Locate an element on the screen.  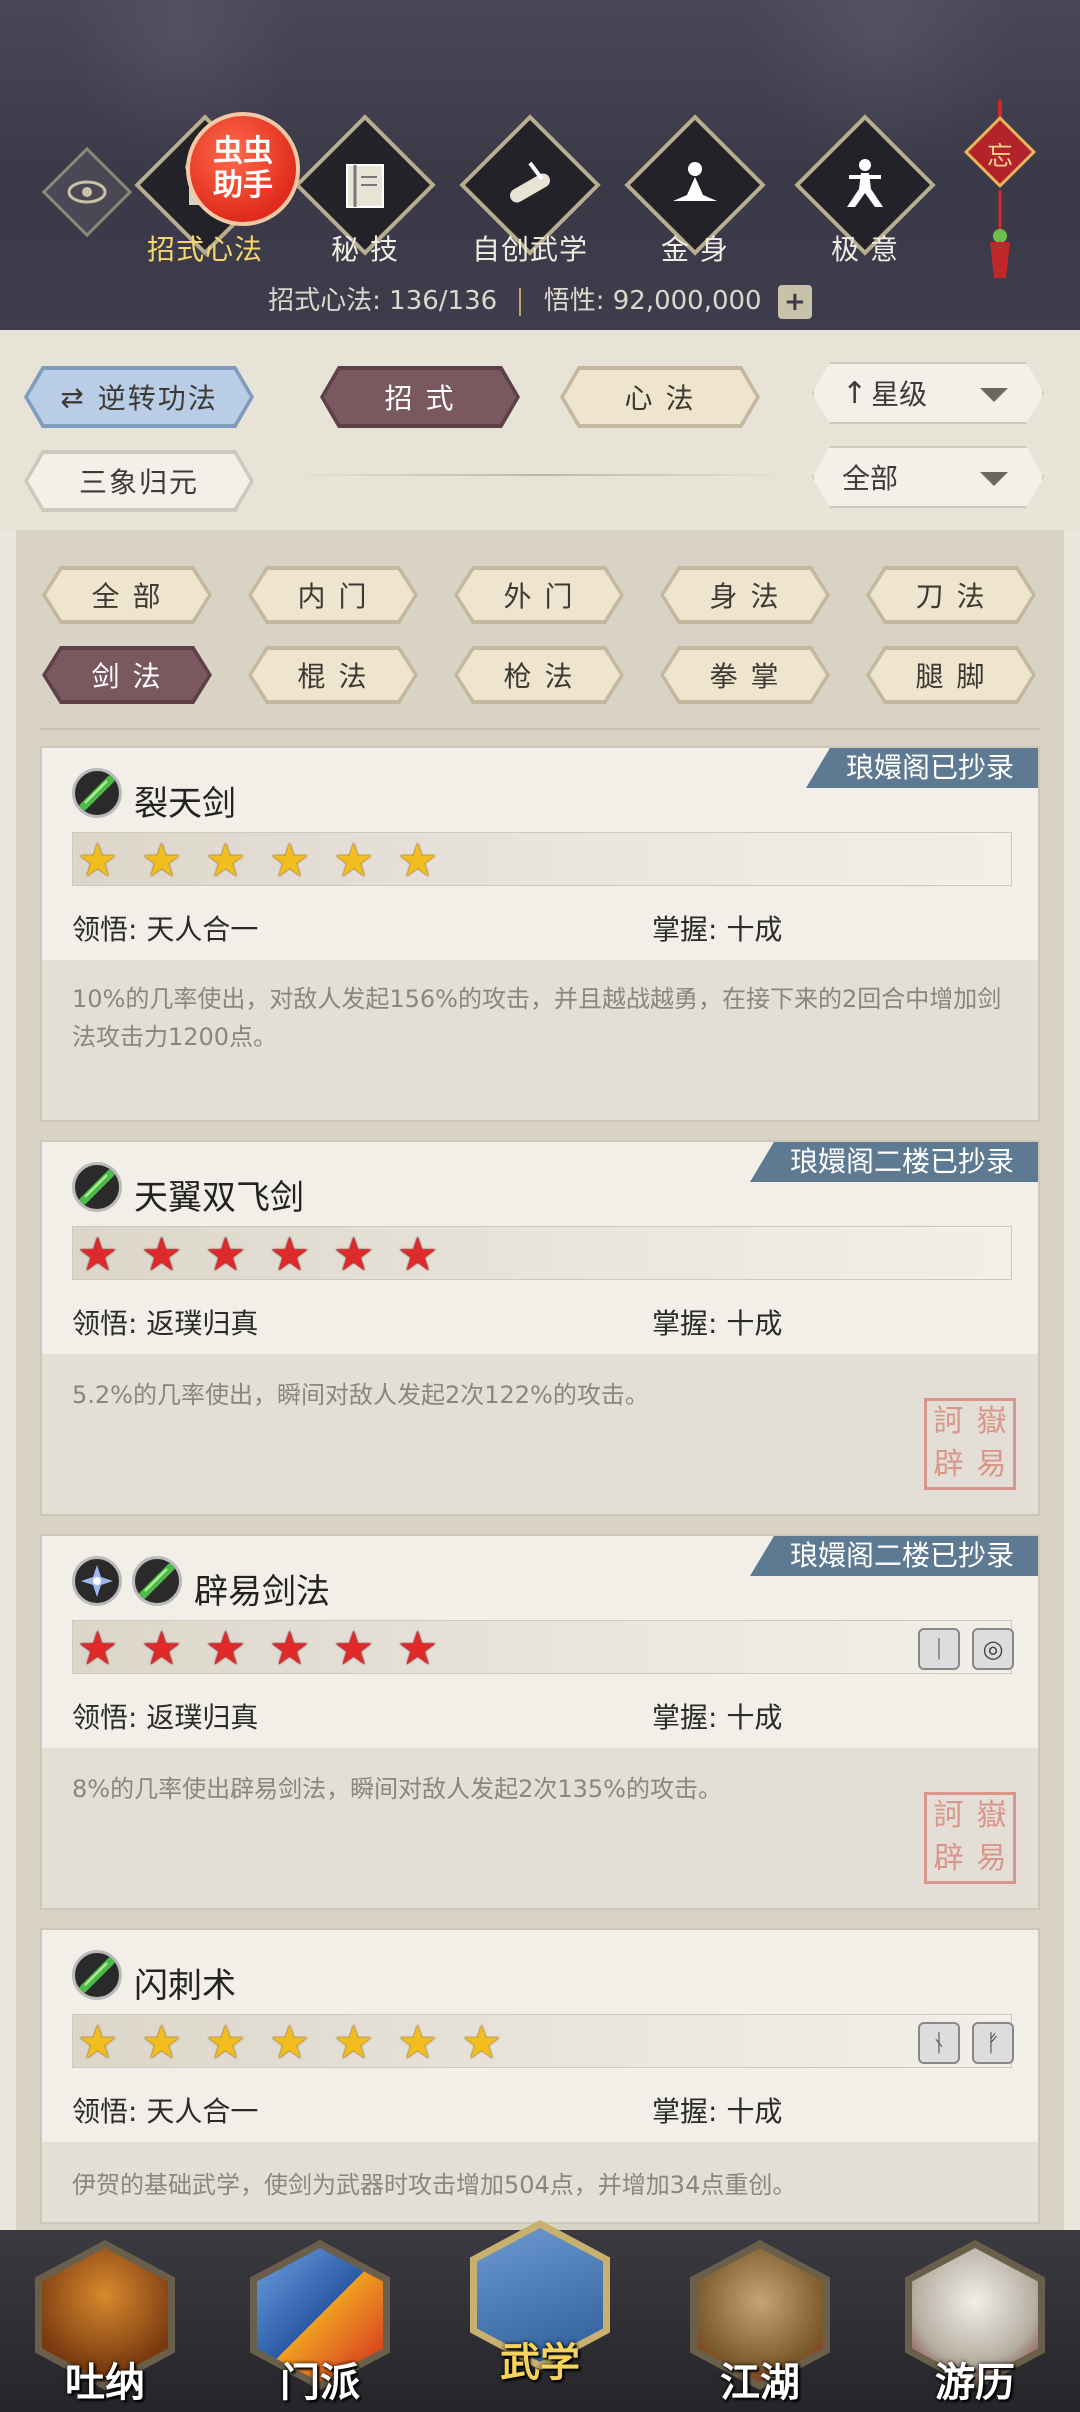
filter-label: 棍 法 is located at coordinates (333, 676).